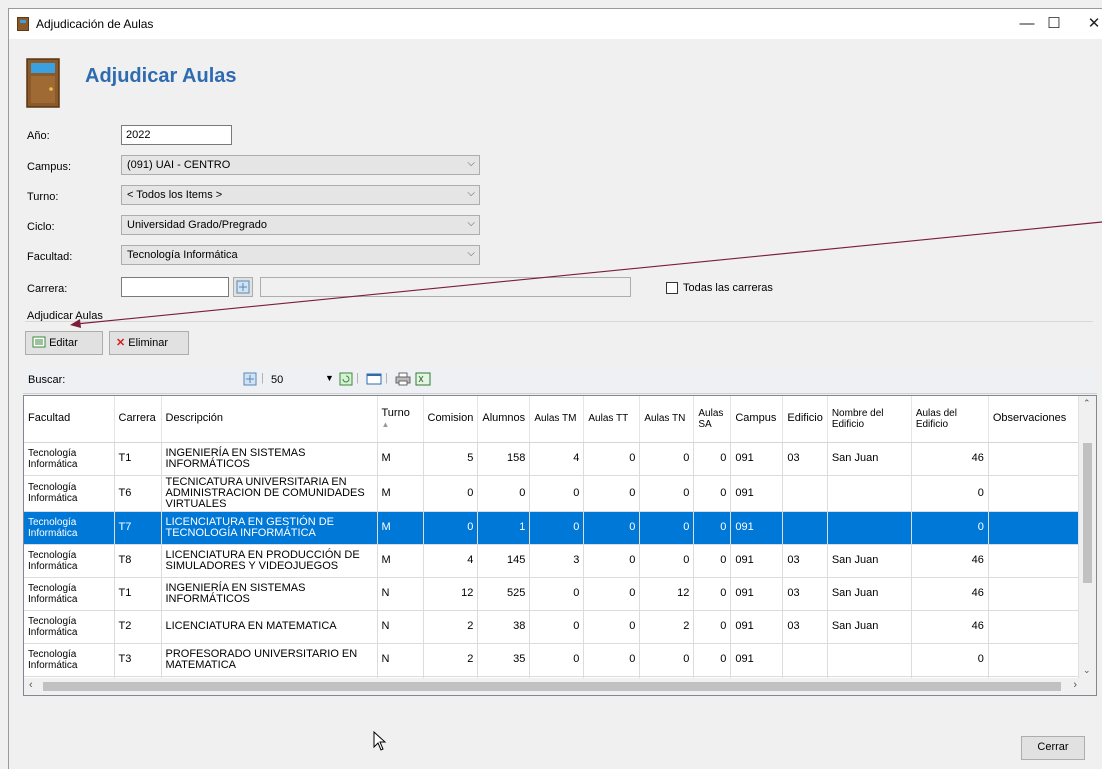 The width and height of the screenshot is (1102, 769). What do you see at coordinates (586, 274) in the screenshot?
I see `annotation-arrow-icon` at bounding box center [586, 274].